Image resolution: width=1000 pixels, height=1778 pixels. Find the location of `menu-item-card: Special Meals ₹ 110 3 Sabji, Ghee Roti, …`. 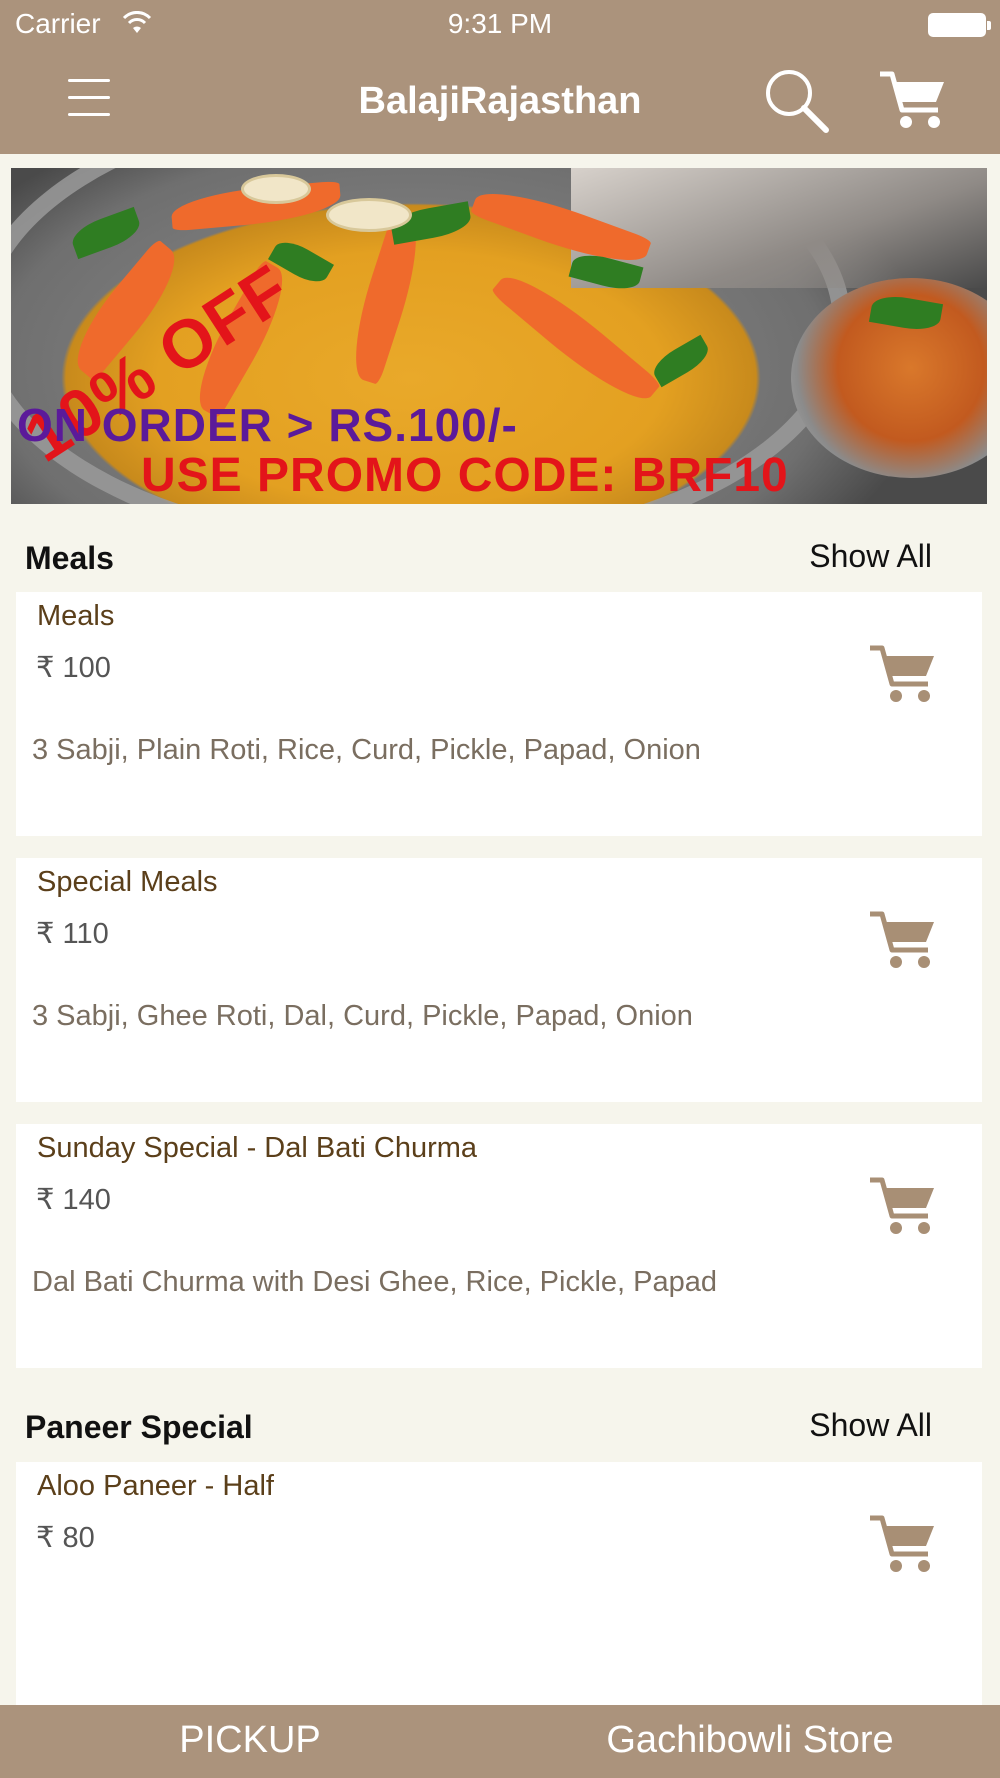

menu-item-card: Special Meals ₹ 110 3 Sabji, Ghee Roti, … is located at coordinates (499, 980).